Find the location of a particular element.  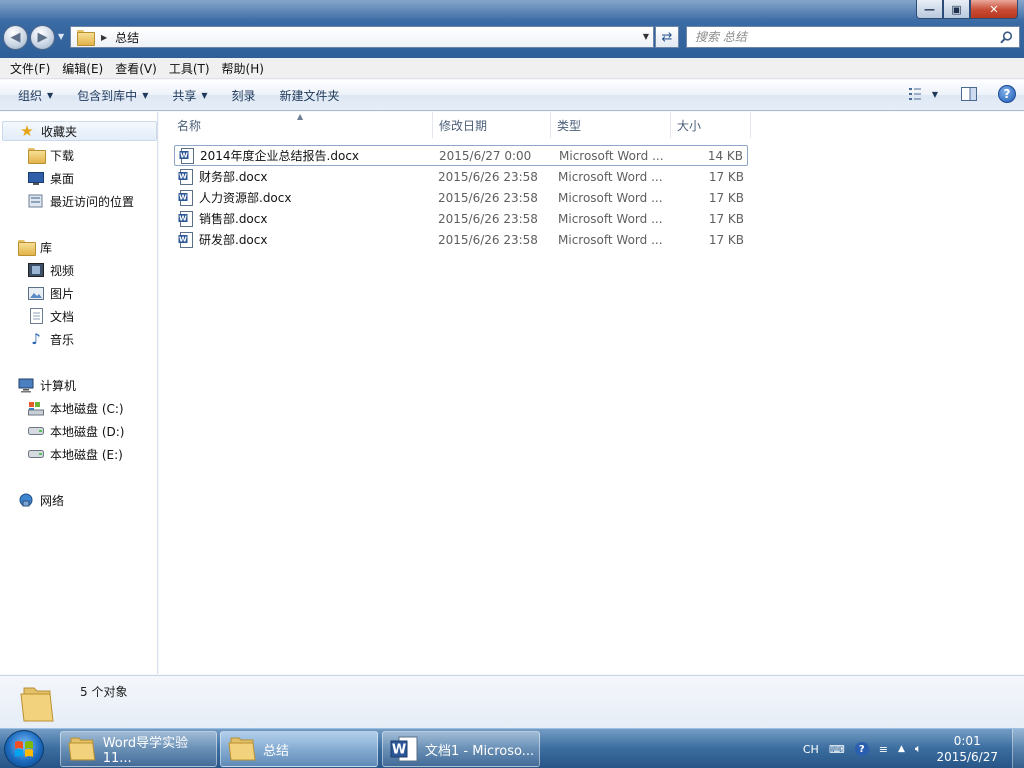

details-pane: 5 个对象 is located at coordinates (512, 701).